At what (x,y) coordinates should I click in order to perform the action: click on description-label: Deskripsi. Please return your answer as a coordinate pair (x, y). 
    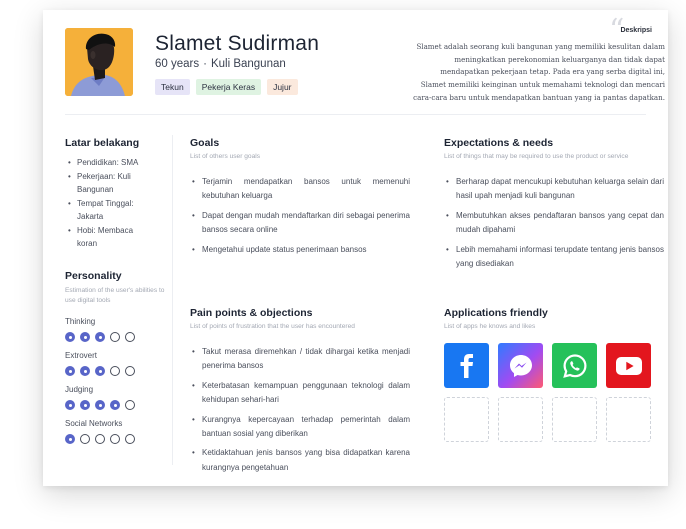
    Looking at the image, I should click on (636, 30).